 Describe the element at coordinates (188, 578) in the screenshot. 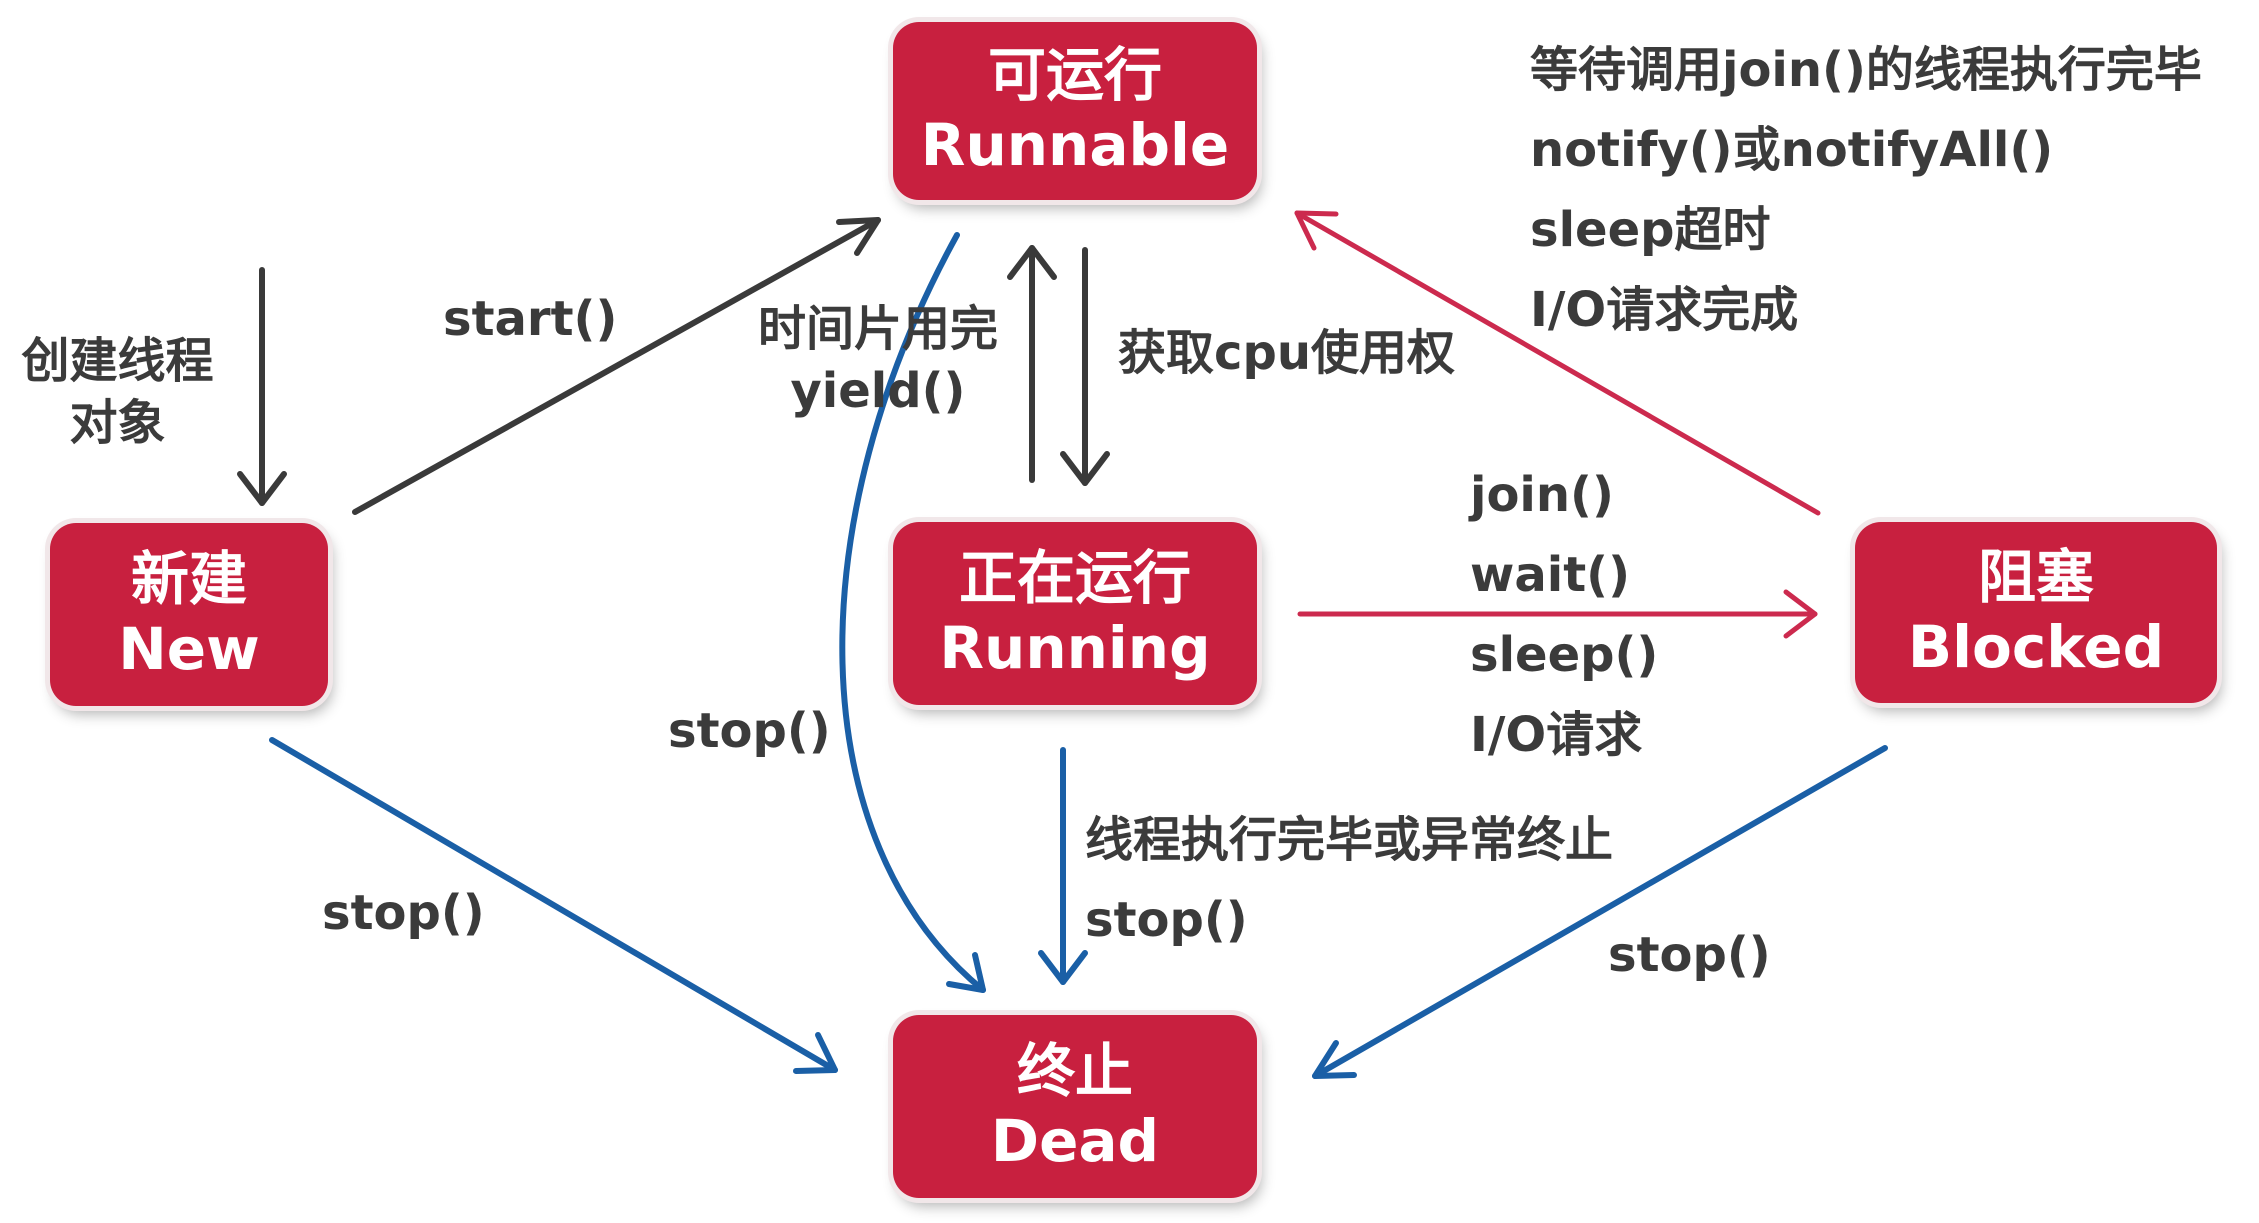

I see `node-new-cn: 新建` at that location.